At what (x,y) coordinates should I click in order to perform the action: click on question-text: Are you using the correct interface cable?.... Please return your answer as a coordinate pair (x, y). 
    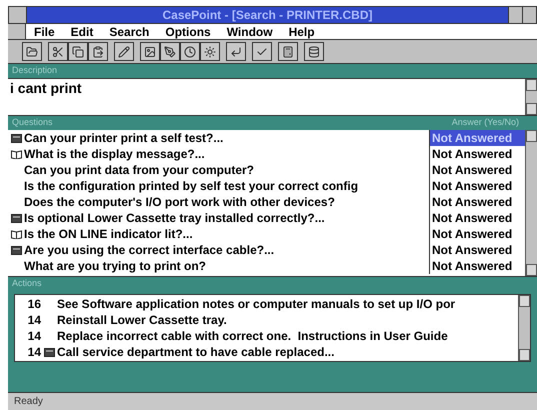
    Looking at the image, I should click on (149, 250).